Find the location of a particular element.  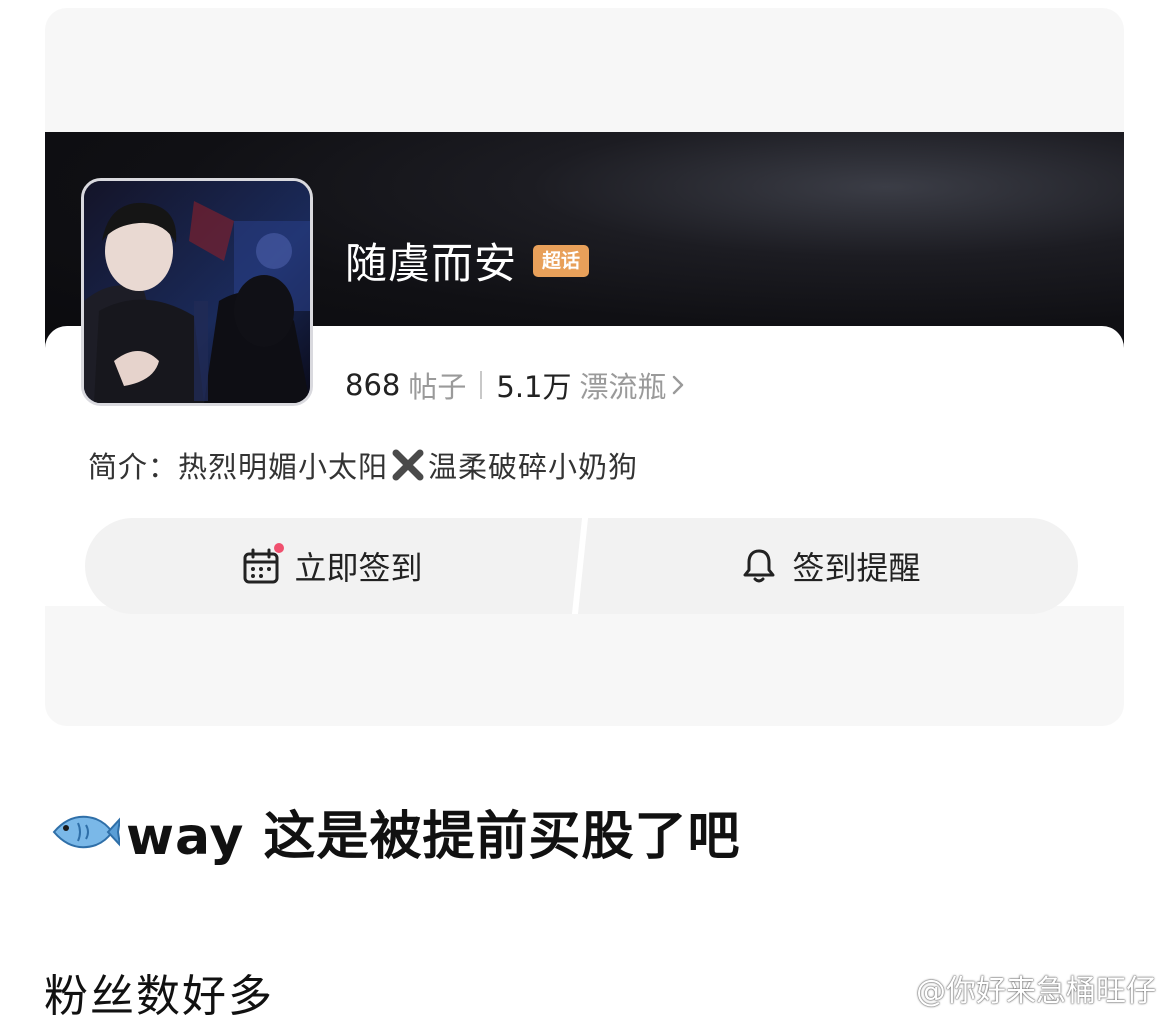

post-sub-caption: 粉丝数好多 is located at coordinates (159, 993).